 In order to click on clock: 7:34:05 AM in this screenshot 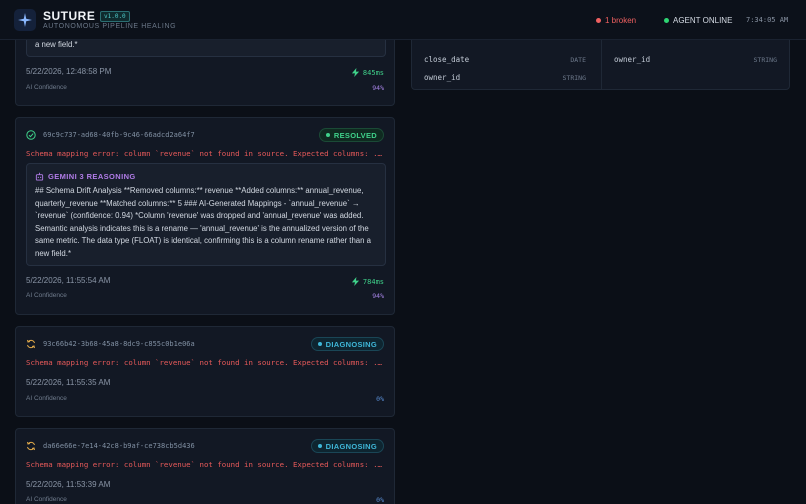, I will do `click(767, 20)`.